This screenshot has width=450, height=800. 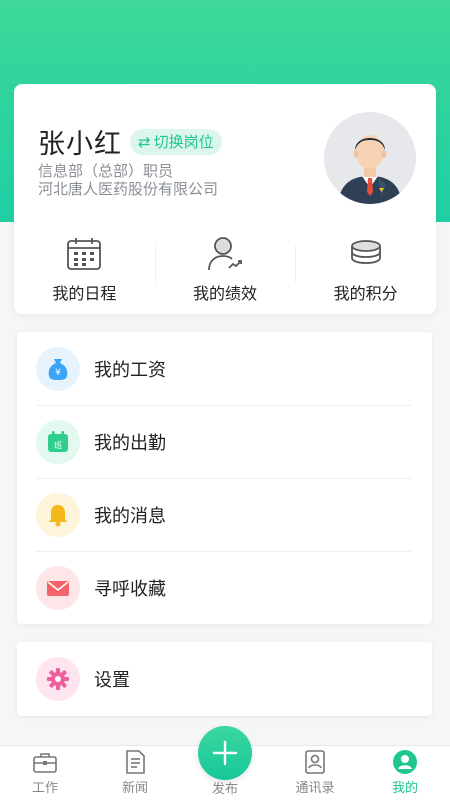 I want to click on contacts-icon, so click(x=315, y=762).